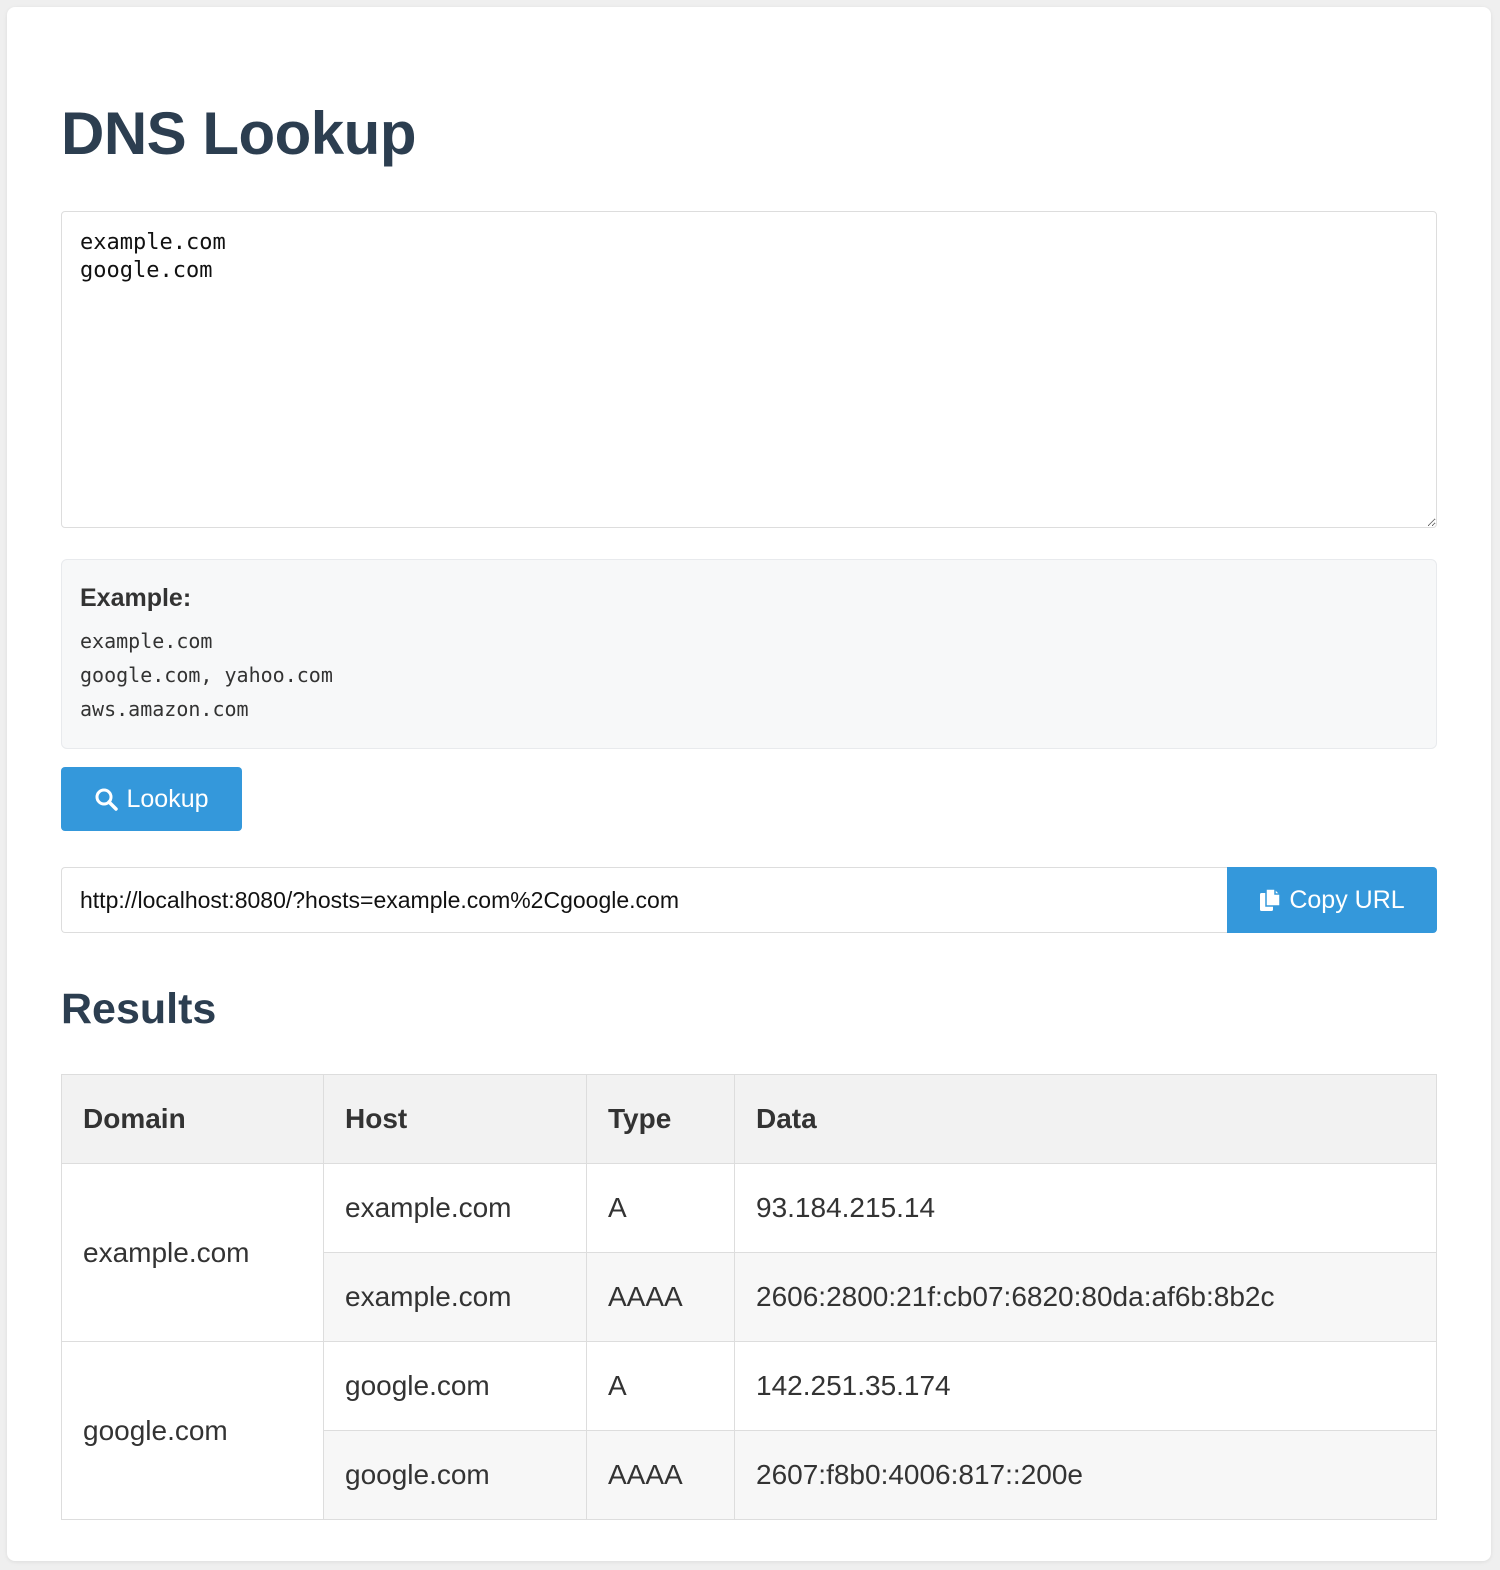  Describe the element at coordinates (206, 675) in the screenshot. I see `example-line: google.com, yahoo.com` at that location.